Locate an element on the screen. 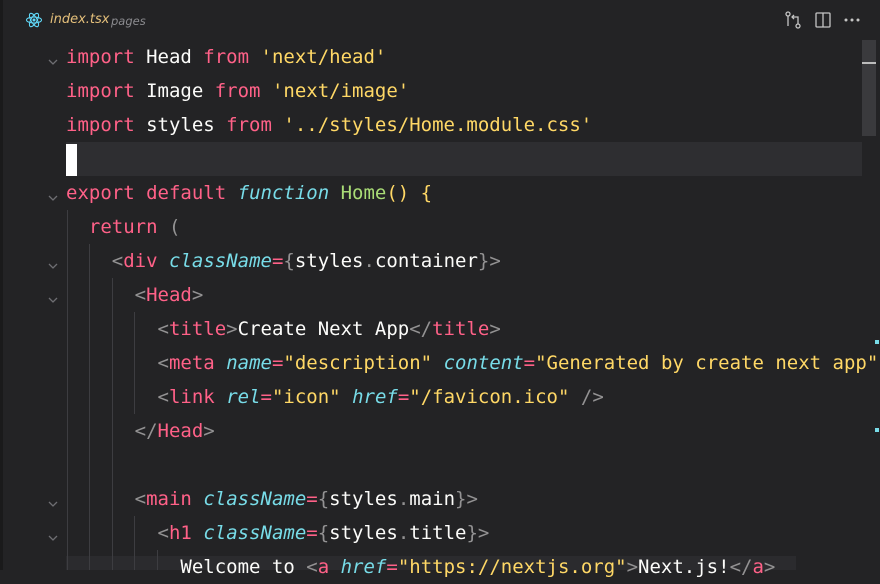  code-line: export default function Home() { is located at coordinates (249, 193).